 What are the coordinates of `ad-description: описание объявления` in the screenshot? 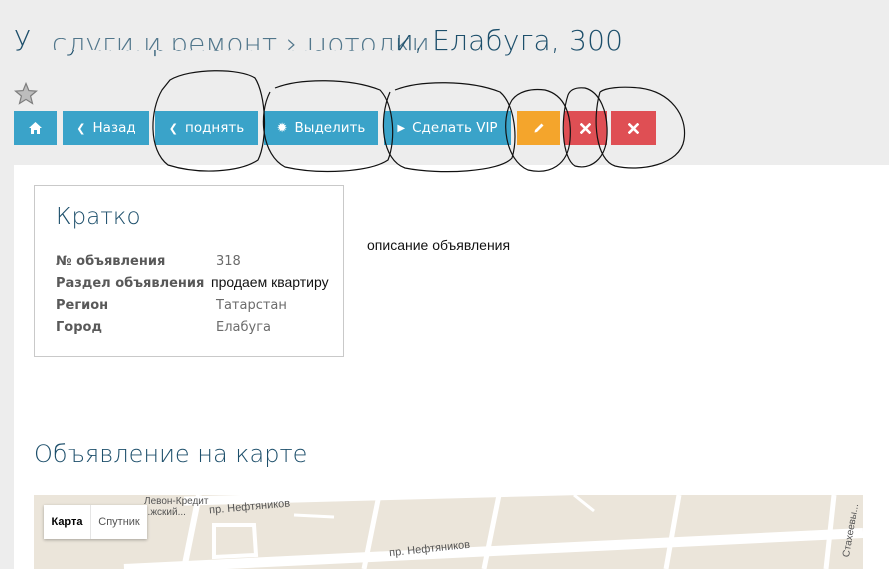 It's located at (439, 245).